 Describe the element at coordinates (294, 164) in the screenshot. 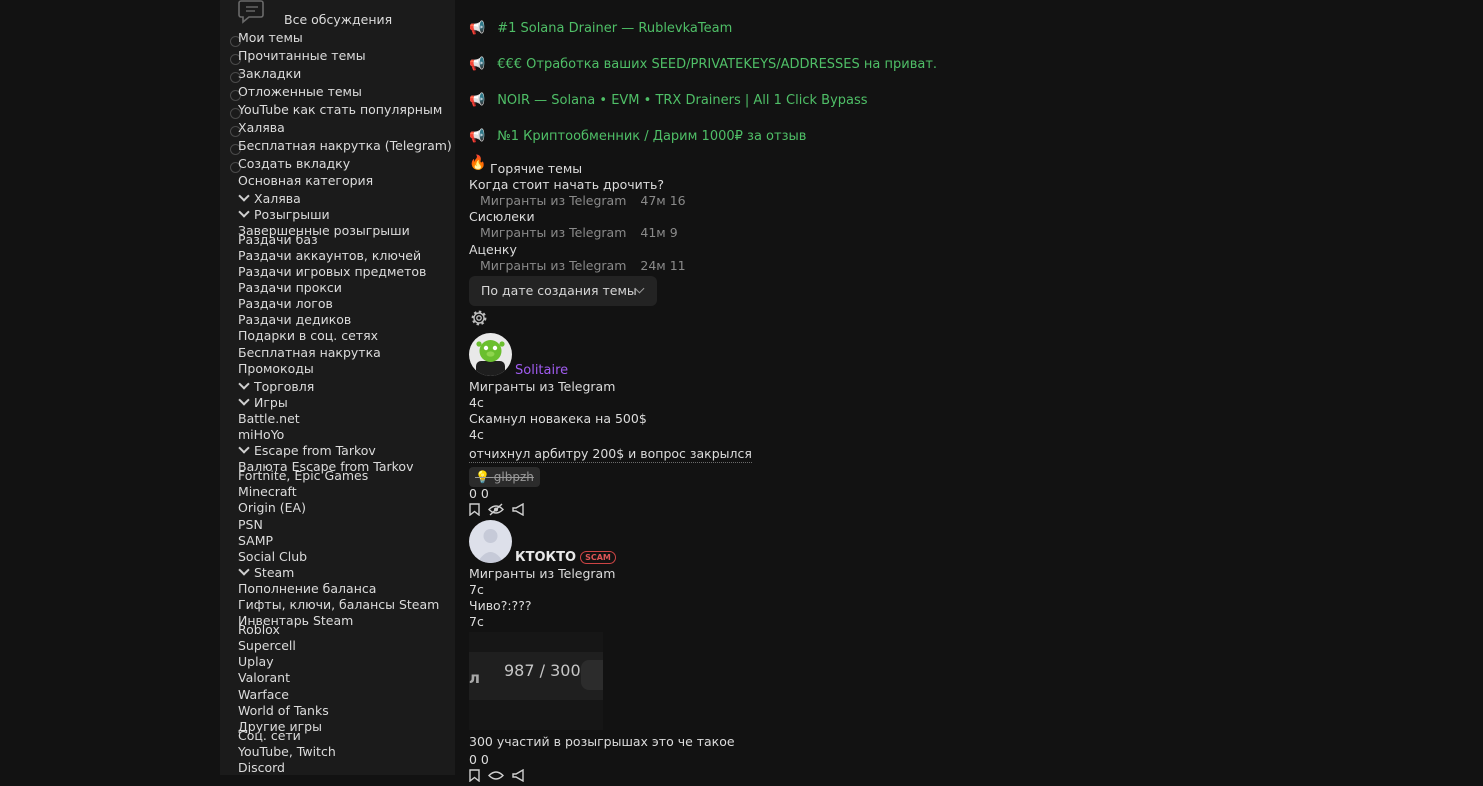

I see `nav-create-tab: Создать вкладку` at that location.